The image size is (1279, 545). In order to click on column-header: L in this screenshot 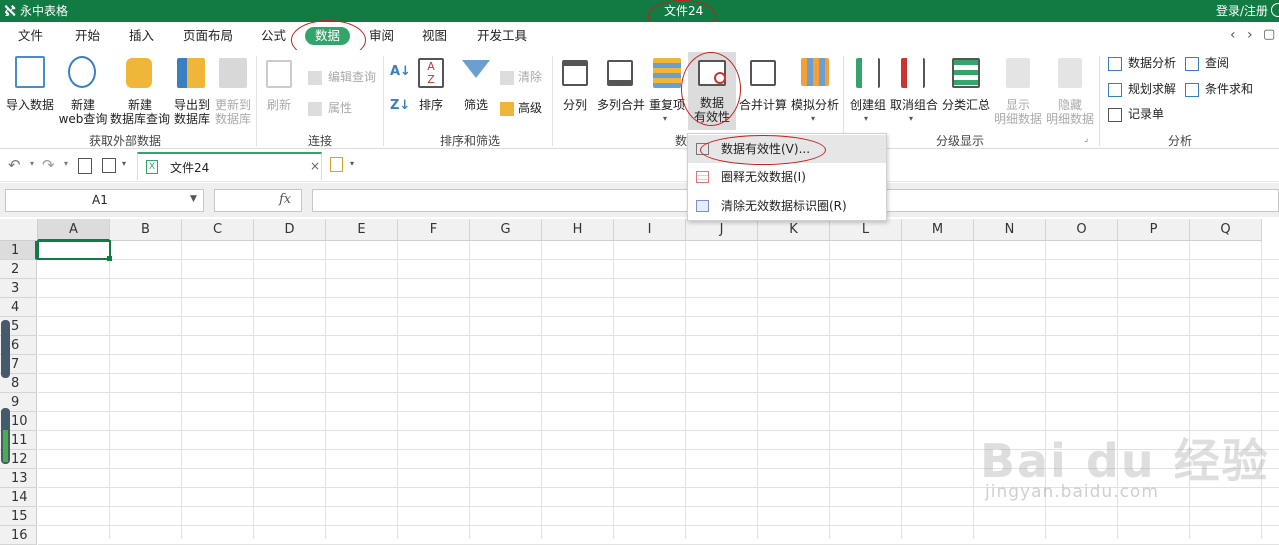, I will do `click(866, 230)`.